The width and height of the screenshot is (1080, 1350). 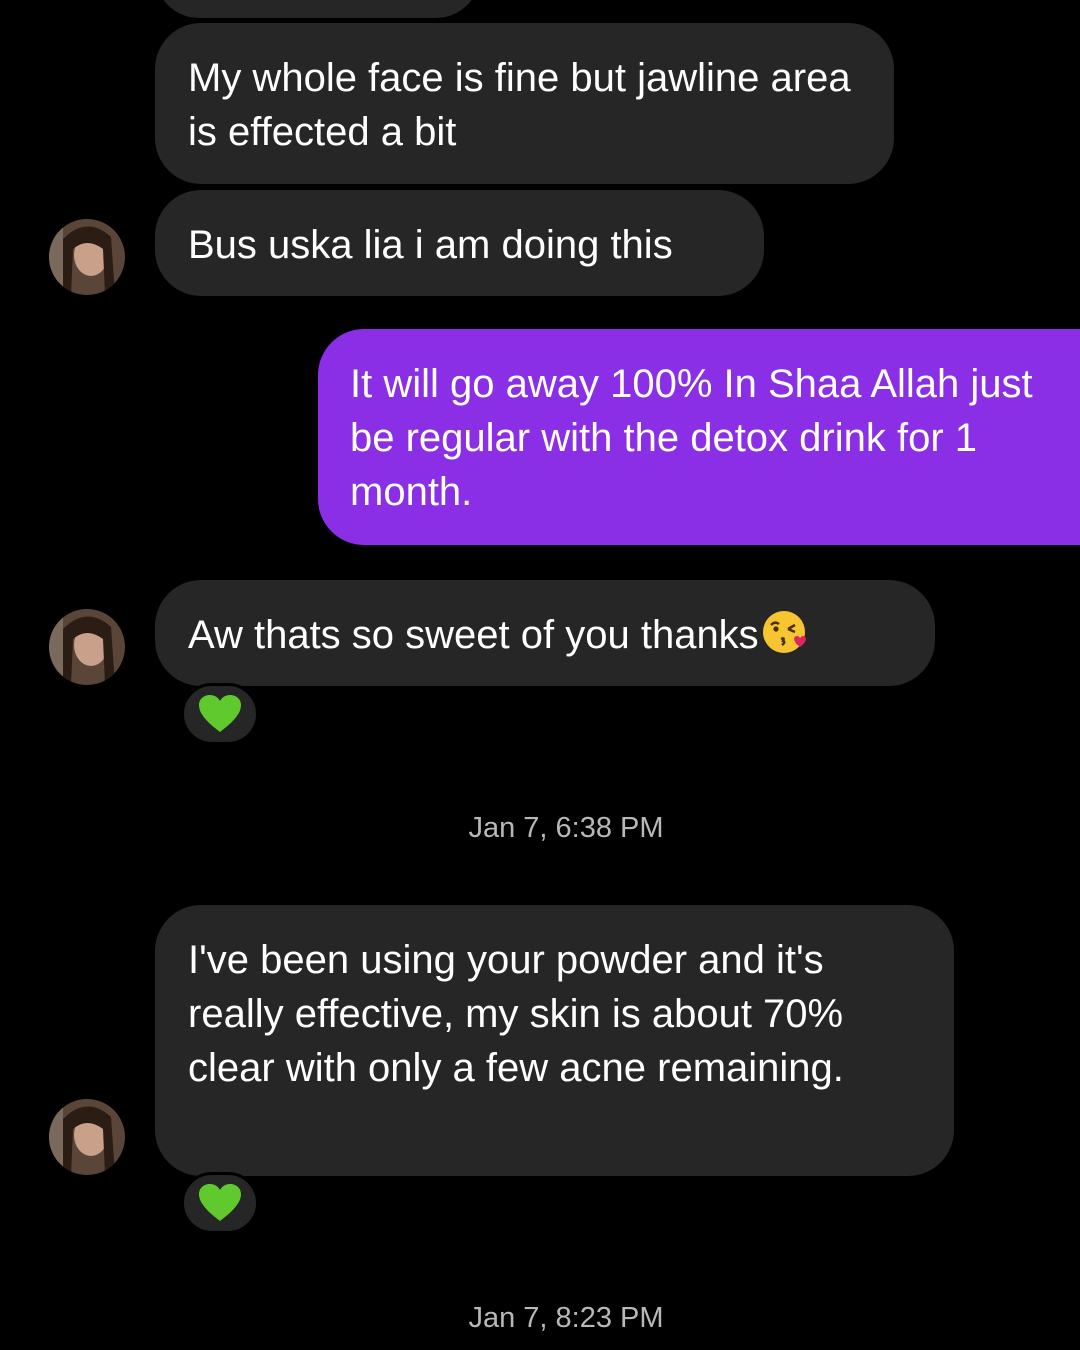 What do you see at coordinates (566, 1318) in the screenshot?
I see `timestamp: Jan 7, 8:23 PM` at bounding box center [566, 1318].